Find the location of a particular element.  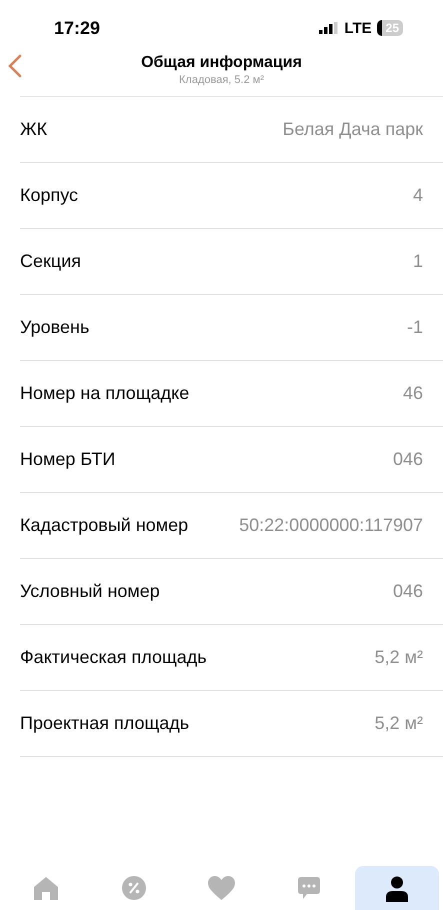

page-subtitle: Кладовая, 5.2 м² is located at coordinates (221, 80).